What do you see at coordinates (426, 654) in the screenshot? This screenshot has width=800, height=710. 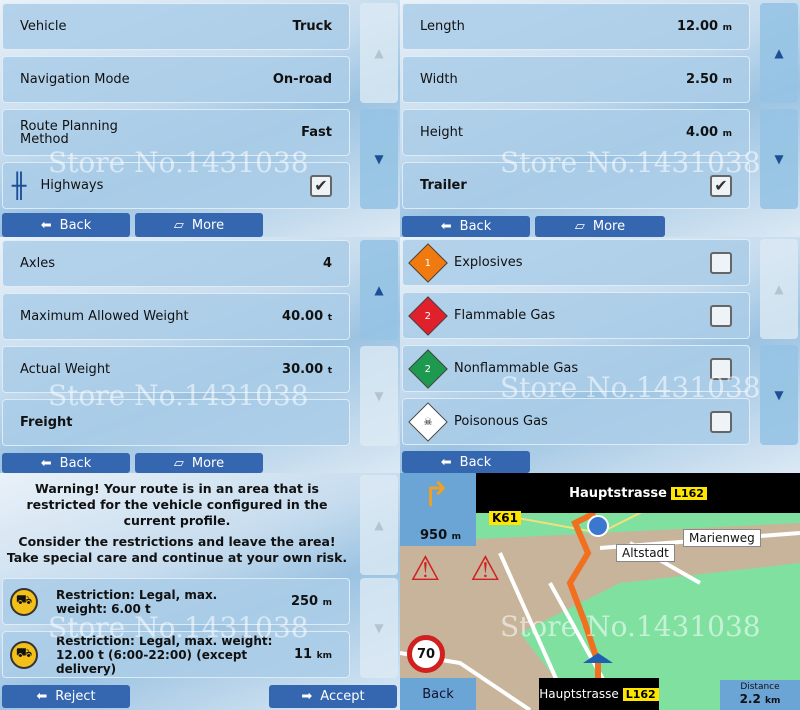 I see `speed-limit-sign: 70` at bounding box center [426, 654].